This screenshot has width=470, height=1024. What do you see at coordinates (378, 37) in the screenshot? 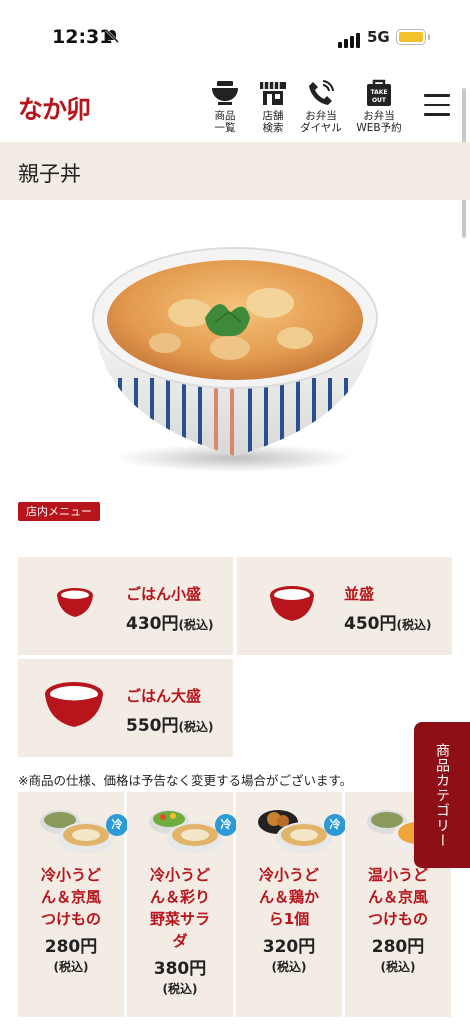
I see `network-type: 5G` at bounding box center [378, 37].